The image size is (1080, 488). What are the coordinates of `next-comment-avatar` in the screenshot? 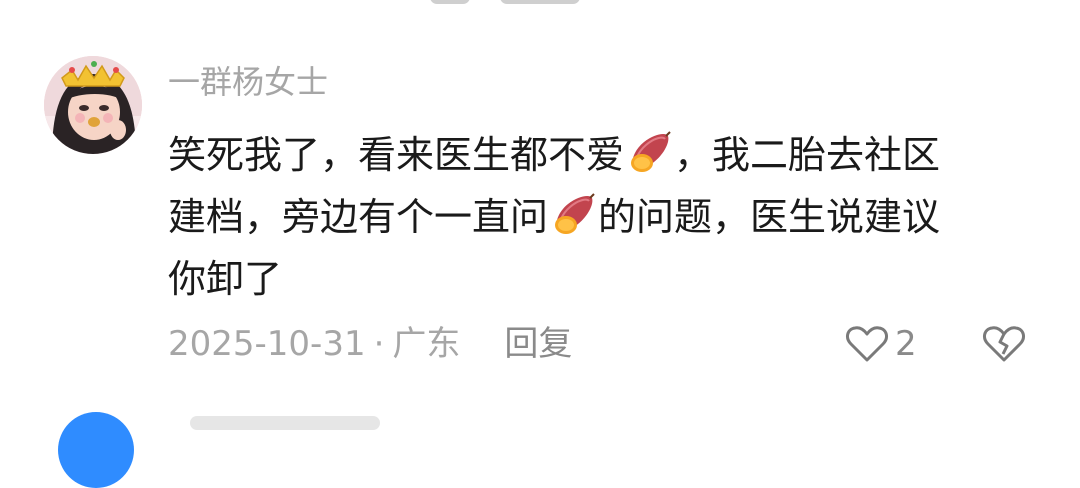 It's located at (96, 450).